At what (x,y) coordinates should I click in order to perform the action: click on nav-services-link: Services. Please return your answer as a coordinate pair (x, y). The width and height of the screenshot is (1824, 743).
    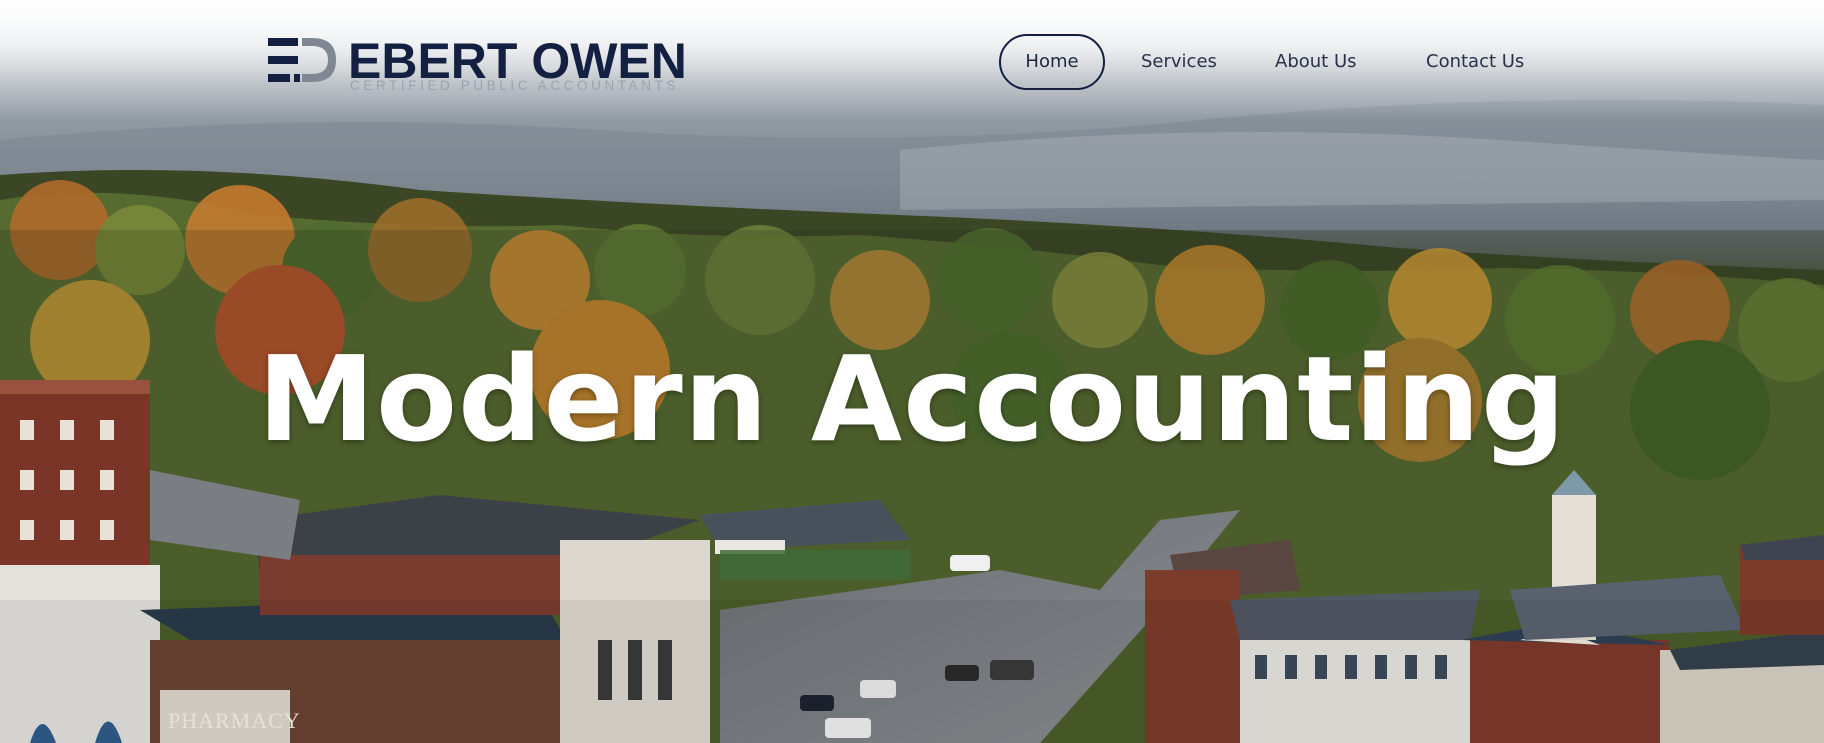
    Looking at the image, I should click on (1179, 62).